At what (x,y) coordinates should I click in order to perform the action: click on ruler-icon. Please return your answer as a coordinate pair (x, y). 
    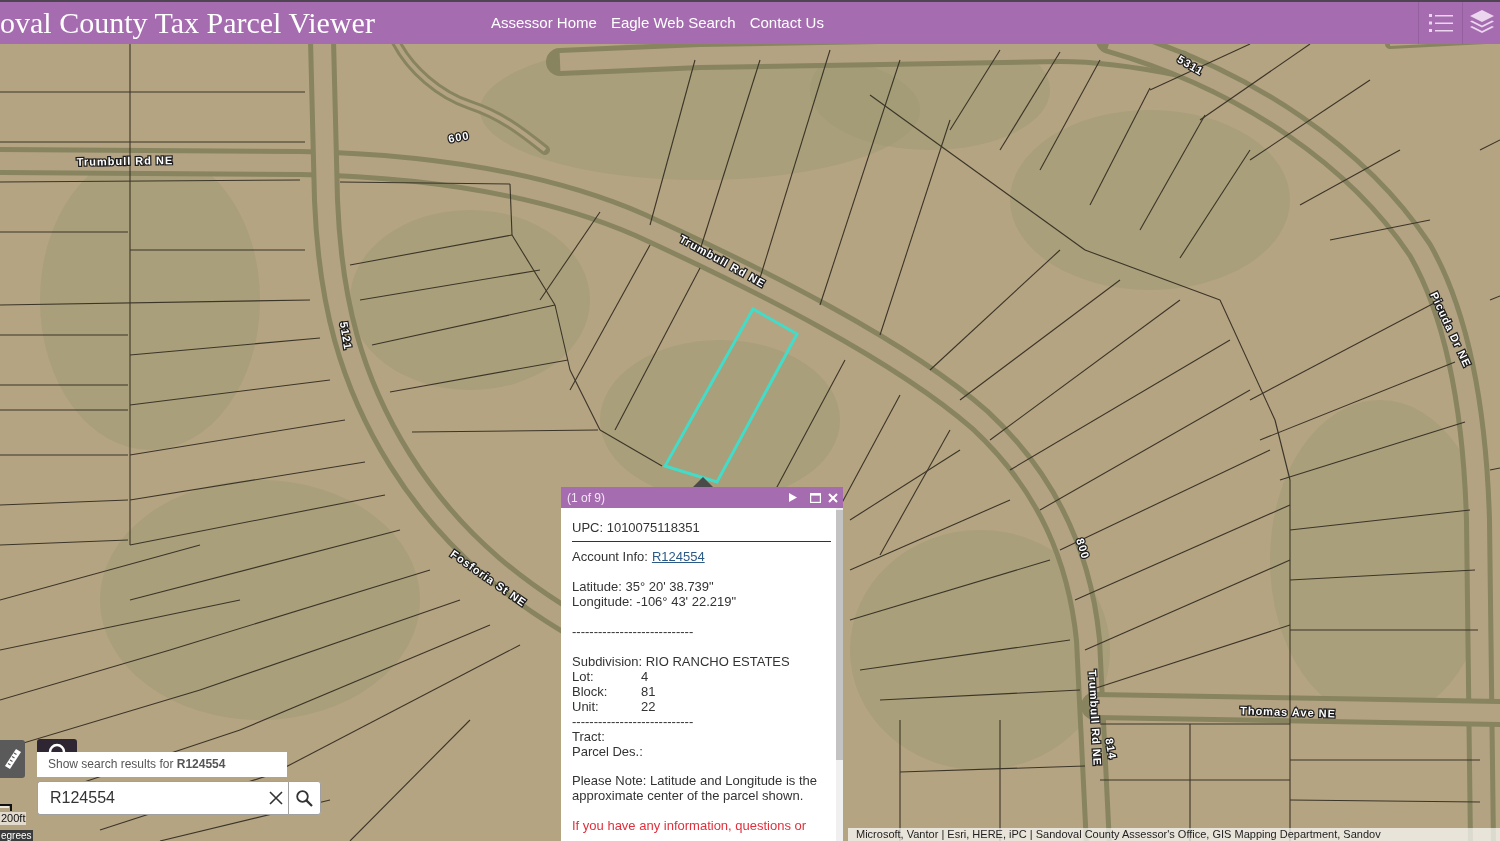
    Looking at the image, I should click on (12, 759).